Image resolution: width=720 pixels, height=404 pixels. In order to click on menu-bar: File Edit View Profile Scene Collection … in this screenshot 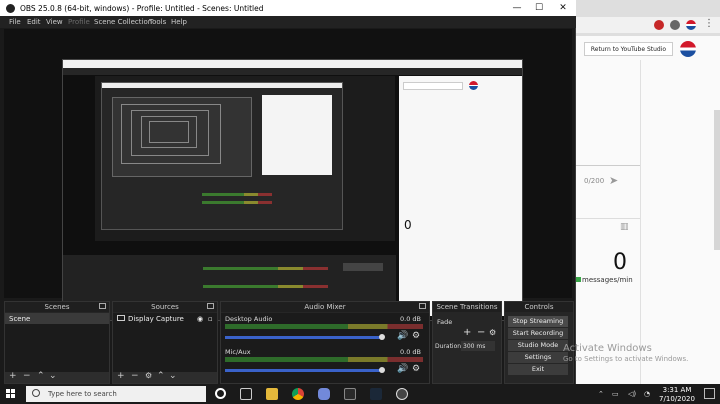, I will do `click(288, 22)`.